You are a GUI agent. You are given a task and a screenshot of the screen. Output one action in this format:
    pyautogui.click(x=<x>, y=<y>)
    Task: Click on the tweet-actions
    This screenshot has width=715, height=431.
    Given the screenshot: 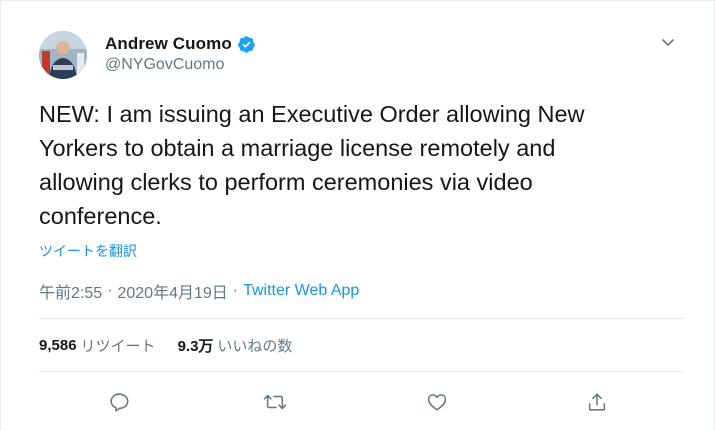 What is the action you would take?
    pyautogui.click(x=358, y=402)
    